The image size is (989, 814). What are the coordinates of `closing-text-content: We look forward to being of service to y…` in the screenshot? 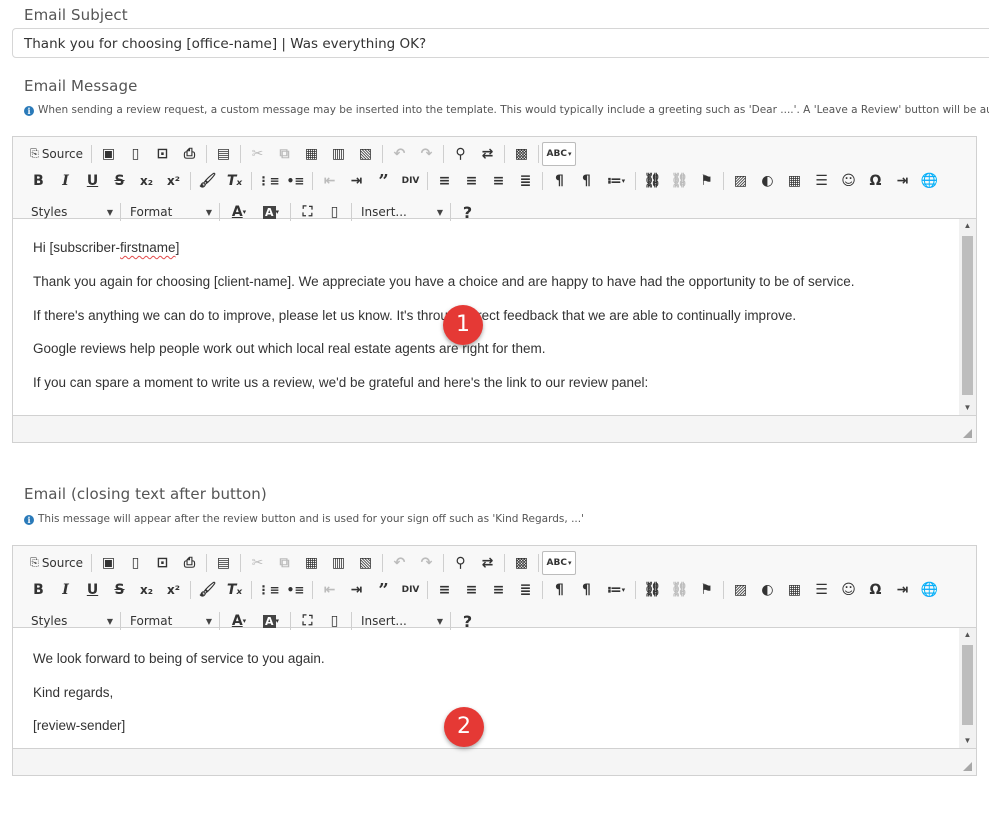 It's located at (494, 688).